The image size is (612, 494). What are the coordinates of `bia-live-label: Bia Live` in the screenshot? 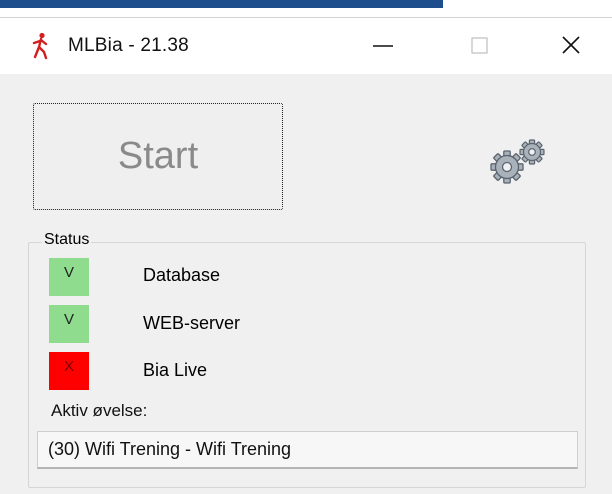 It's located at (175, 370).